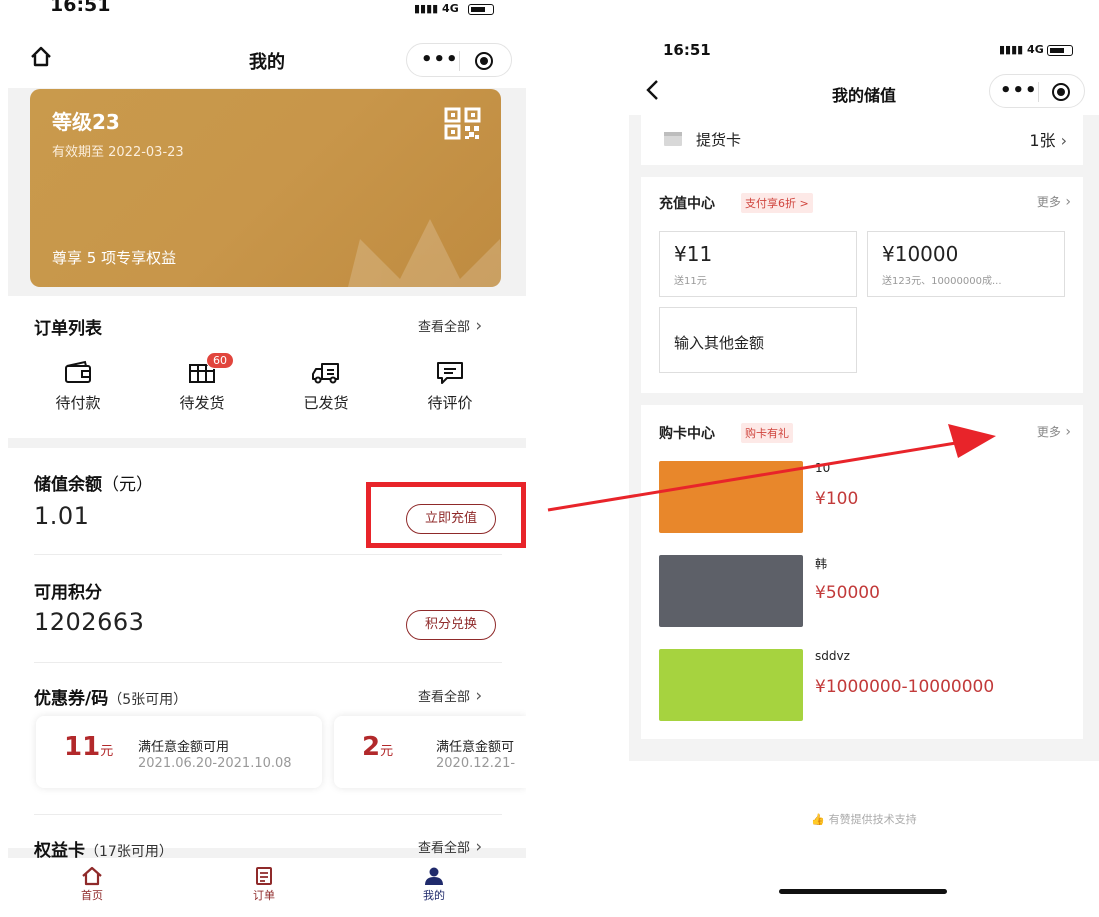 The width and height of the screenshot is (1099, 917). I want to click on coupon-condition: 满任意金额可, so click(475, 747).